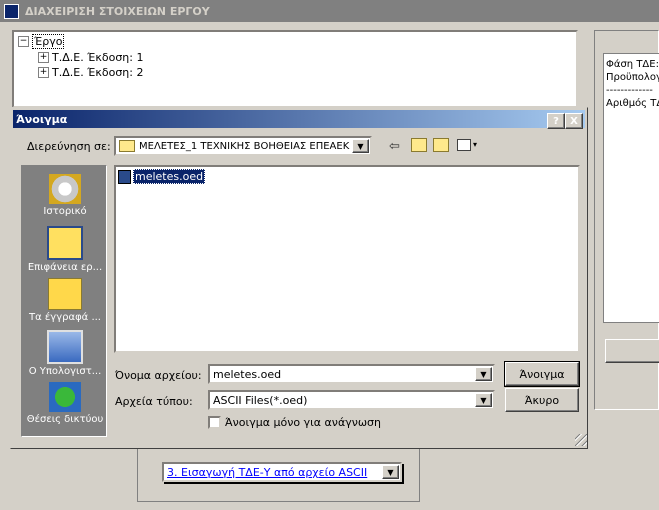 Image resolution: width=659 pixels, height=510 pixels. I want to click on tree-item-edition-1: + Τ.Δ.Ε. Έκδοση: 1, so click(90, 57).